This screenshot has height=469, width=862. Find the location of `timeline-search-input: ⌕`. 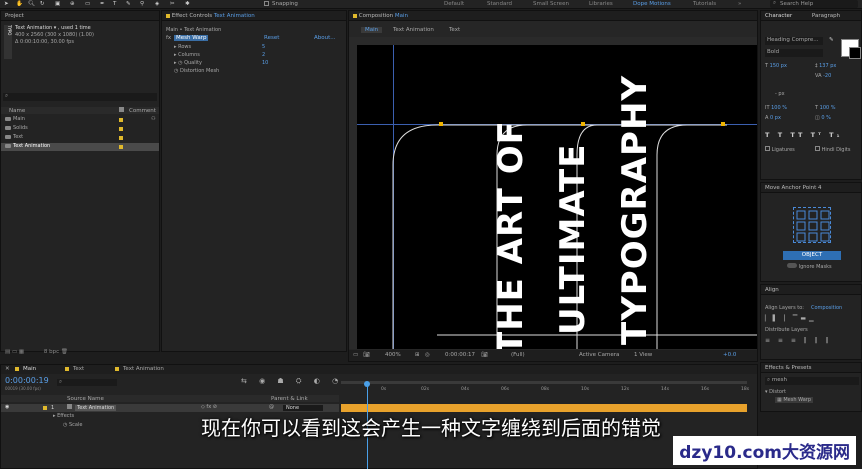

timeline-search-input: ⌕ is located at coordinates (87, 382).